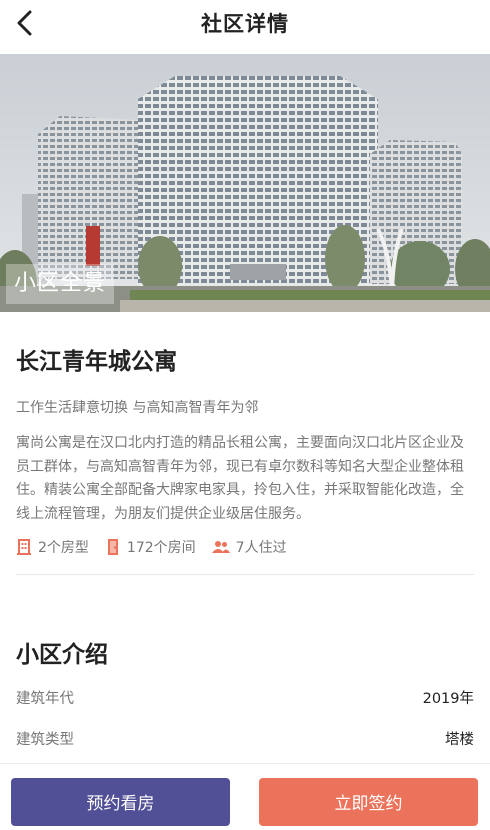  Describe the element at coordinates (45, 740) in the screenshot. I see `info-label: 建筑类型` at that location.